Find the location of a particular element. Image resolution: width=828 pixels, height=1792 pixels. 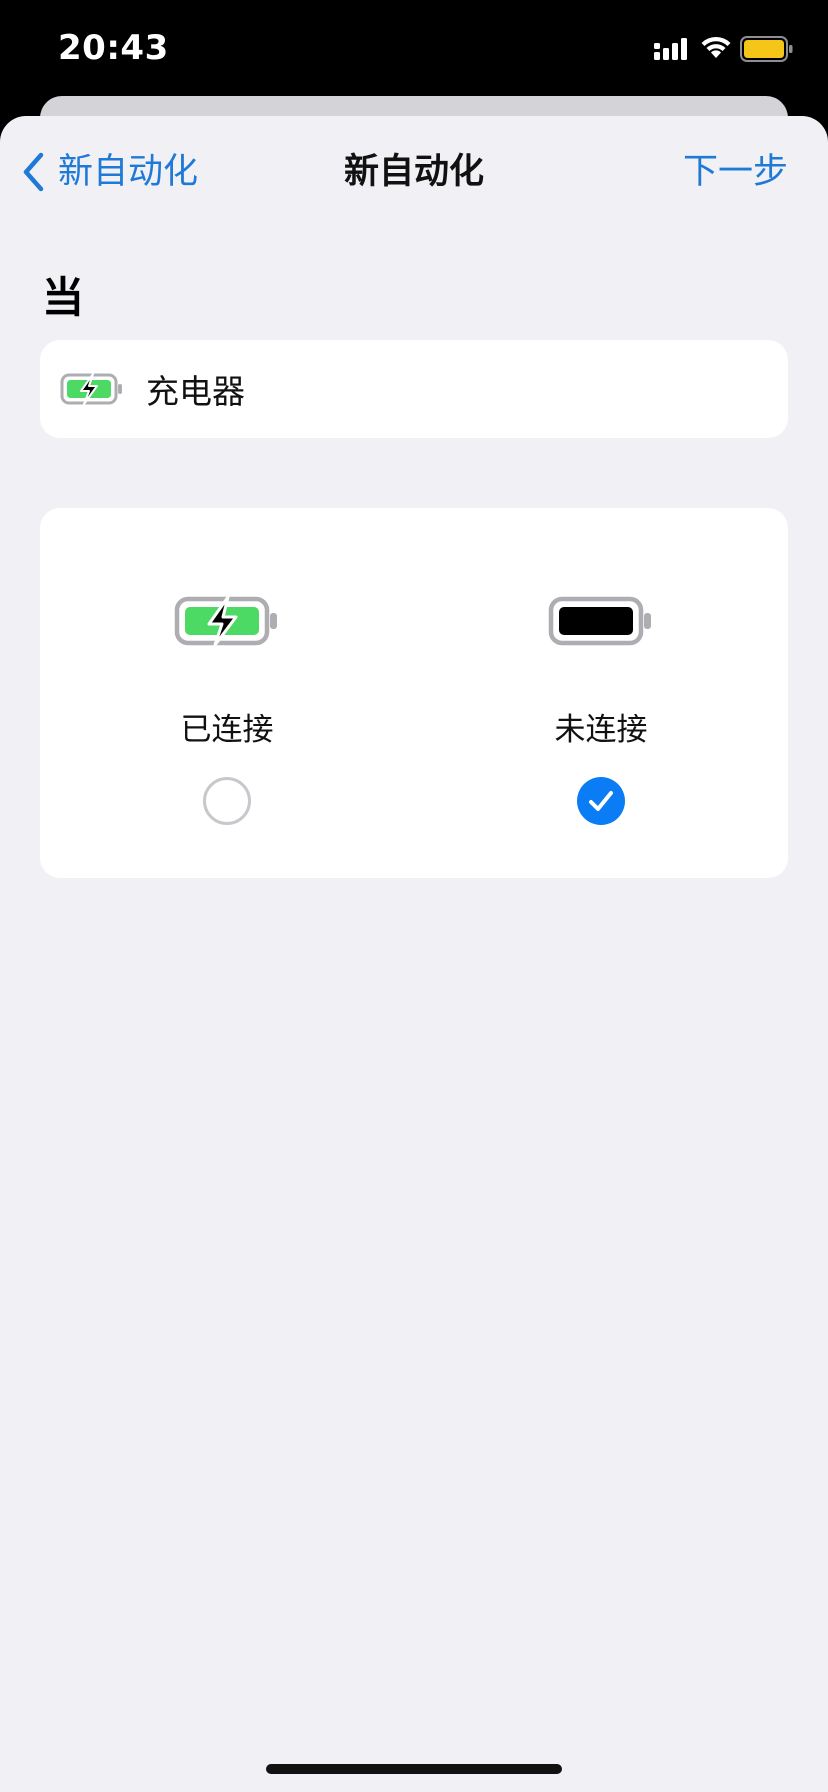

status-time: 20:43 is located at coordinates (113, 48).